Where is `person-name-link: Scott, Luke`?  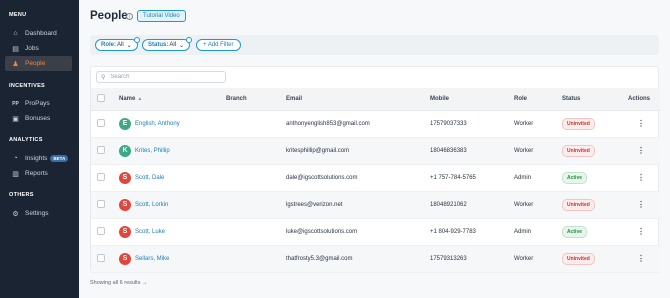
person-name-link: Scott, Luke is located at coordinates (150, 232).